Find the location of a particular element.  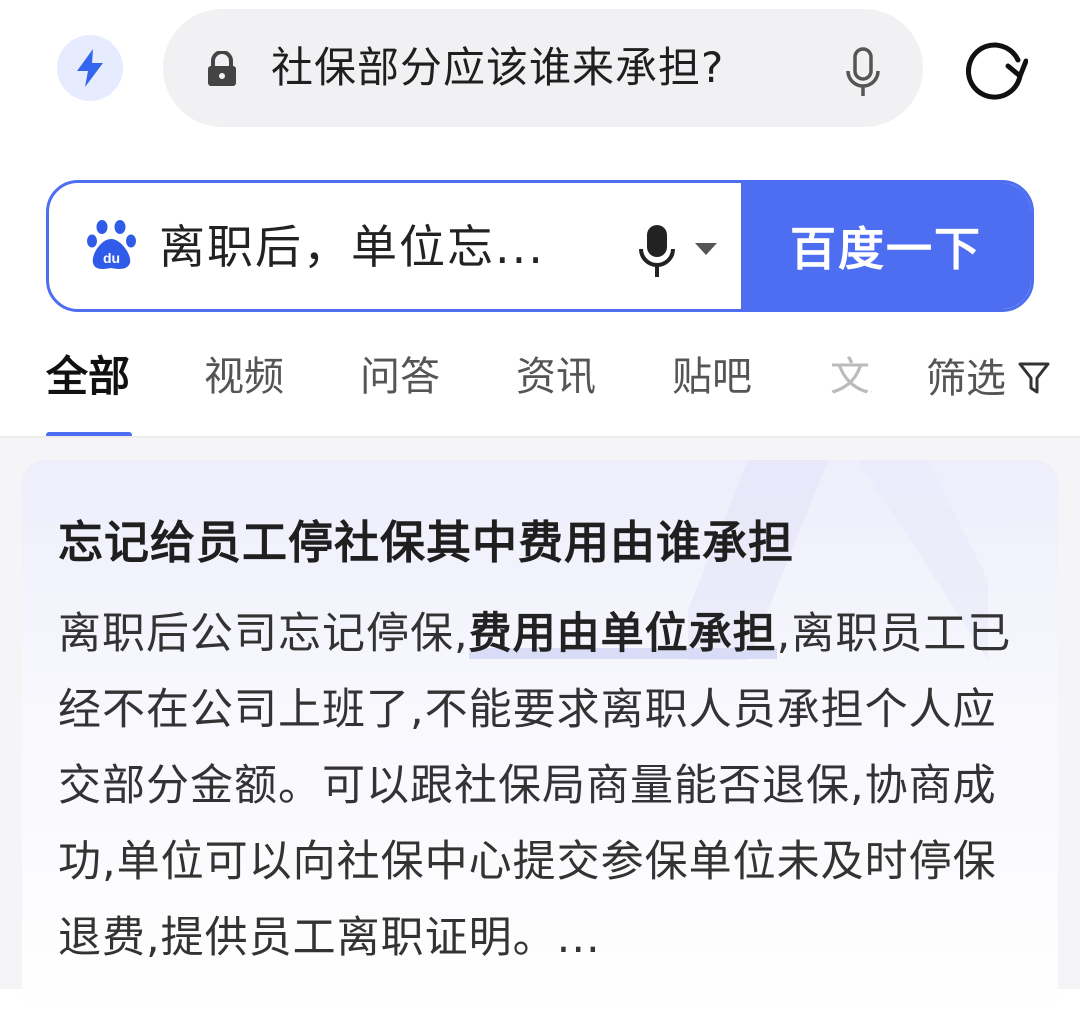

address-bar: 社保部分应该谁来承担? is located at coordinates (543, 68).